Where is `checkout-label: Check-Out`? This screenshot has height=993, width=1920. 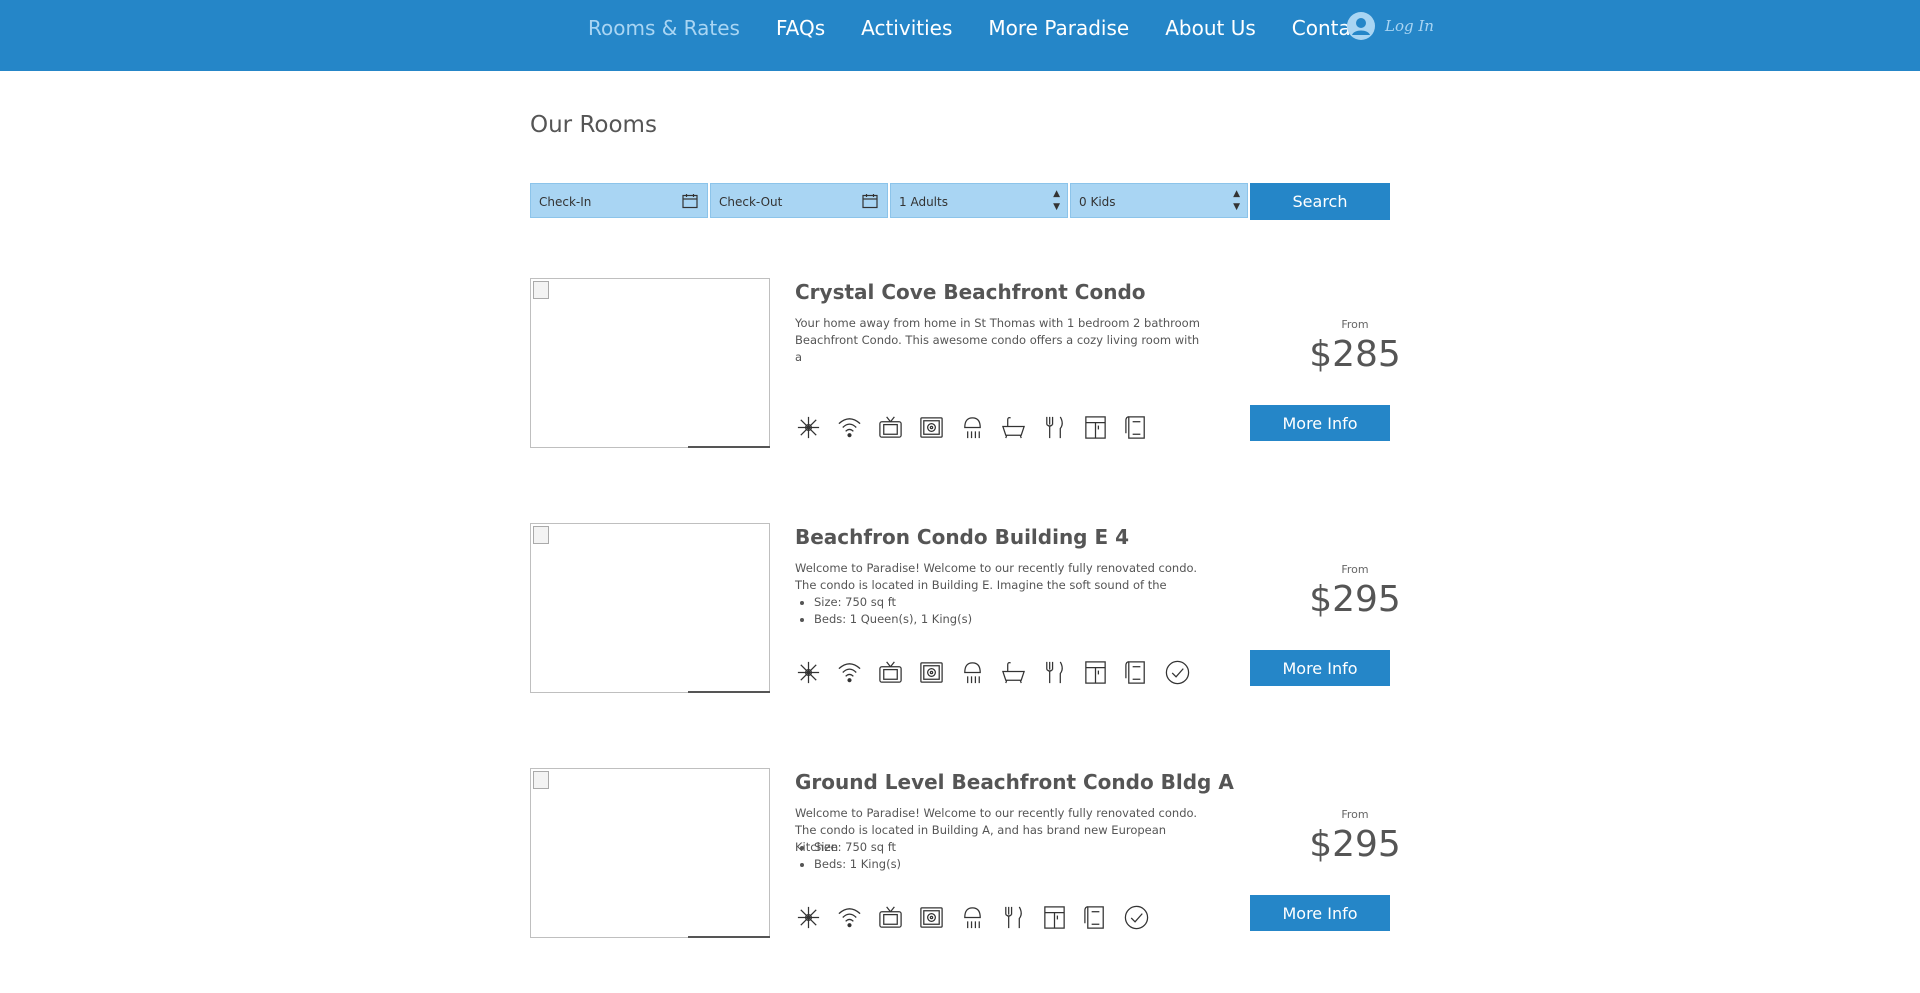 checkout-label: Check-Out is located at coordinates (751, 202).